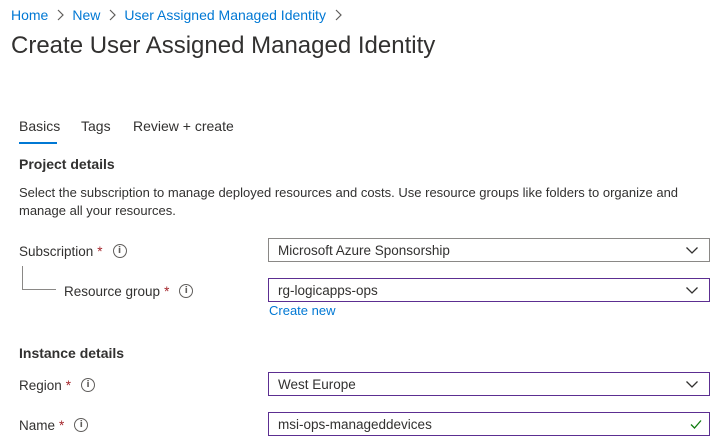 This screenshot has width=719, height=447. I want to click on region-label-text: Region, so click(40, 385).